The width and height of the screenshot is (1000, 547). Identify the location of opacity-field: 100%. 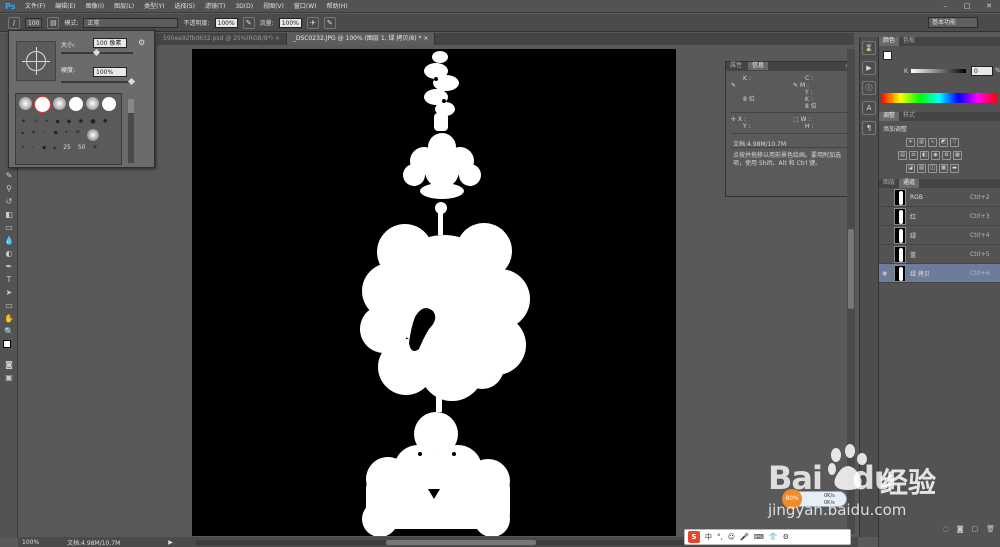
(226, 22).